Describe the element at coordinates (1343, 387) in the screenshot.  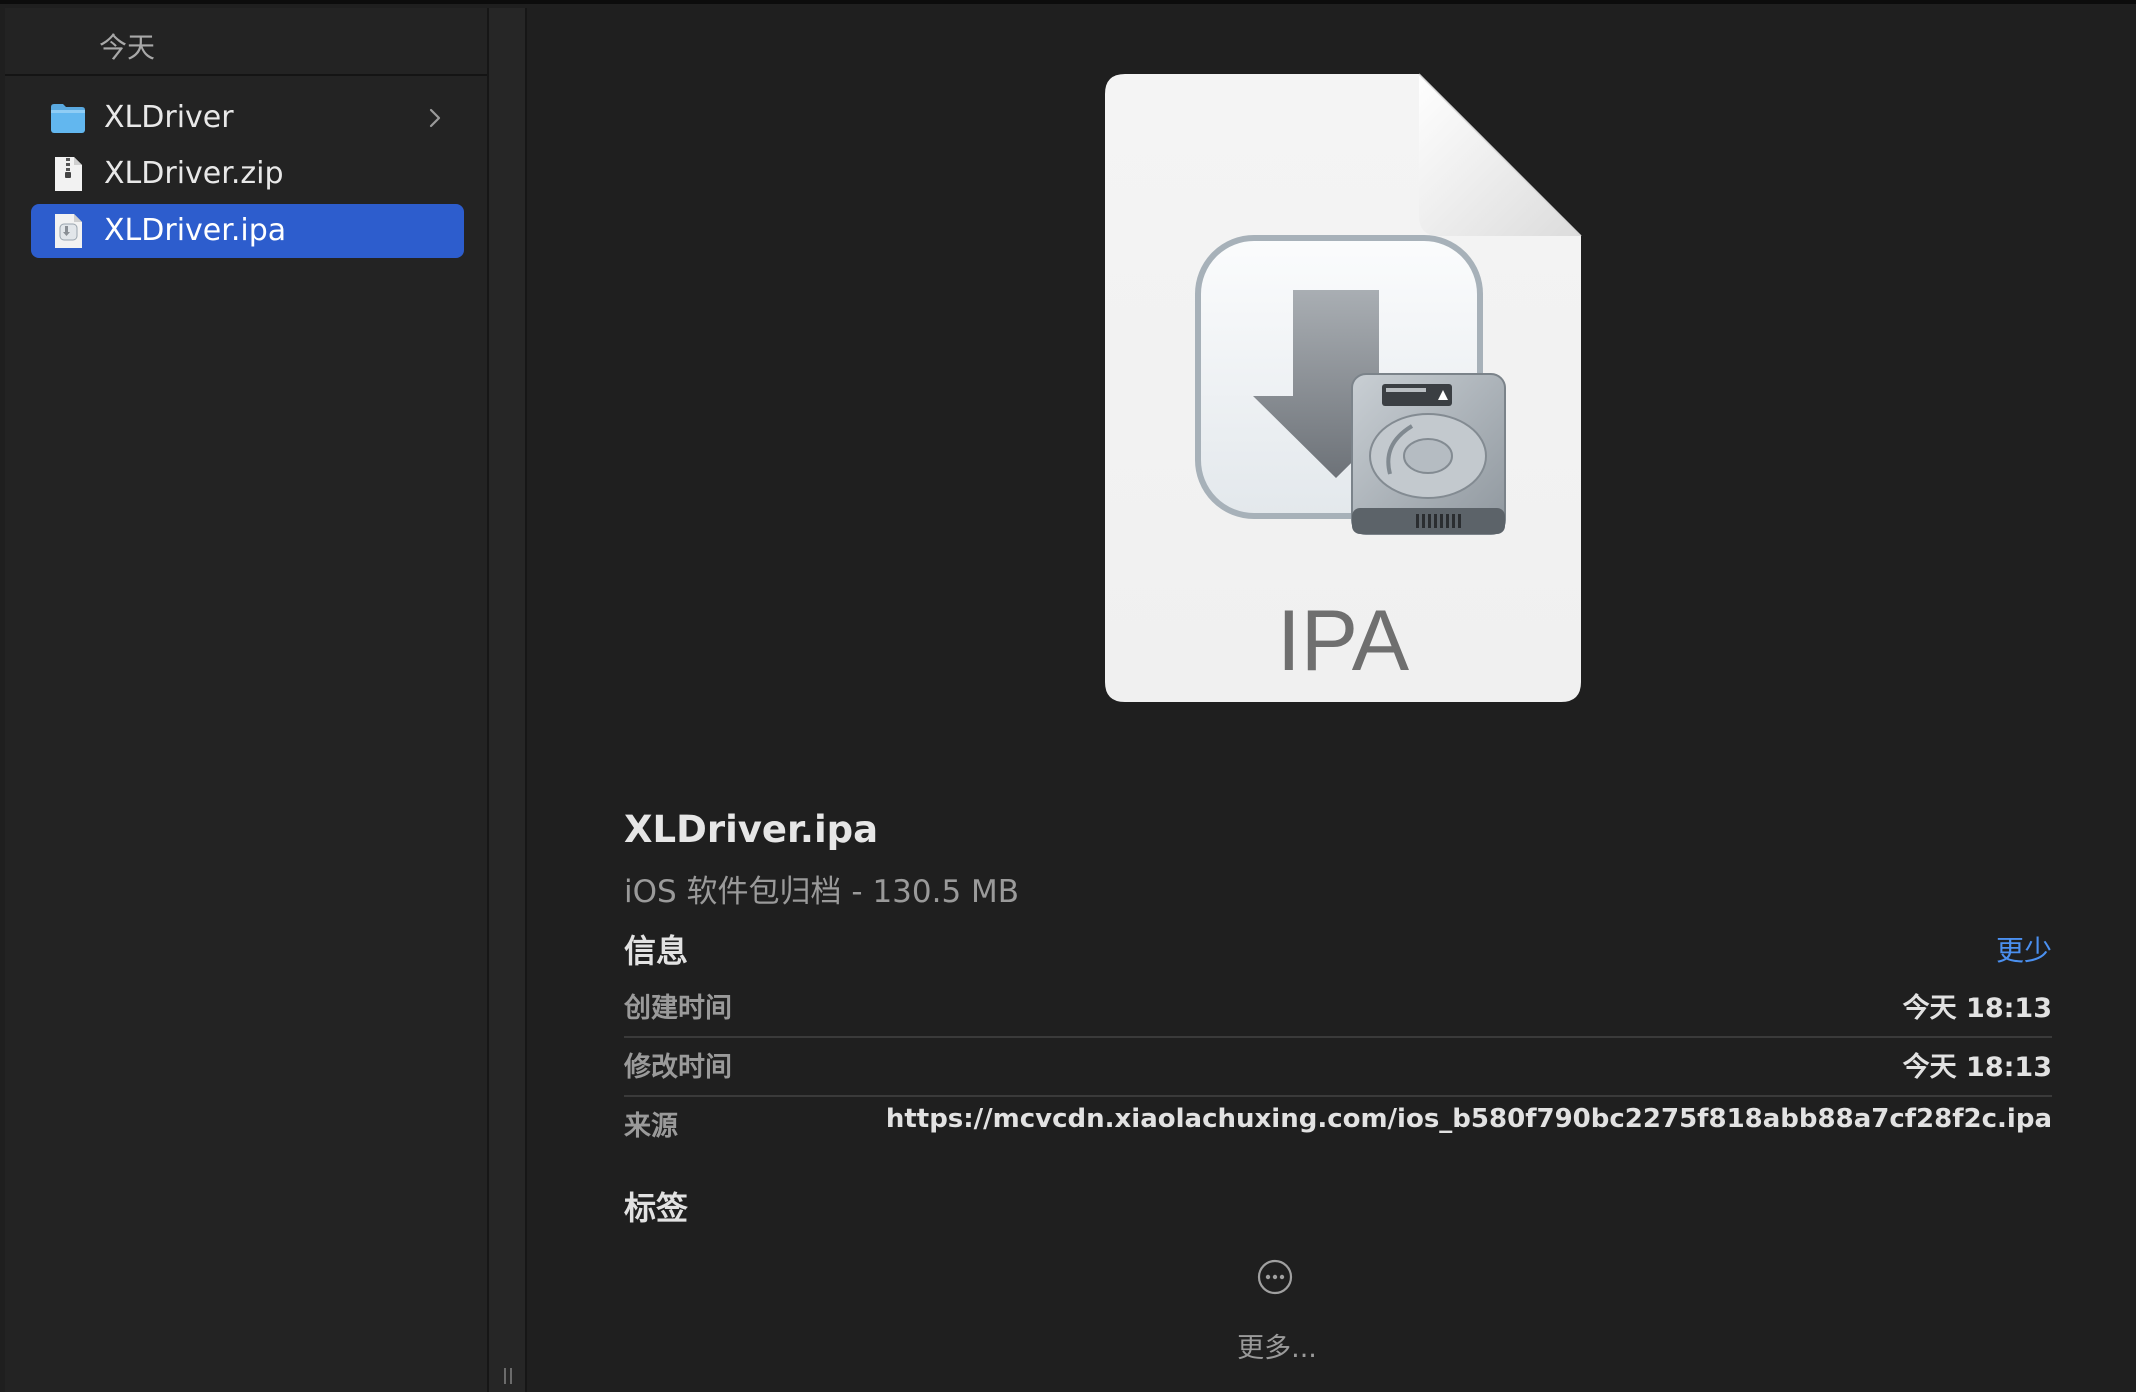
I see `ipa-document-icon: IPA` at that location.